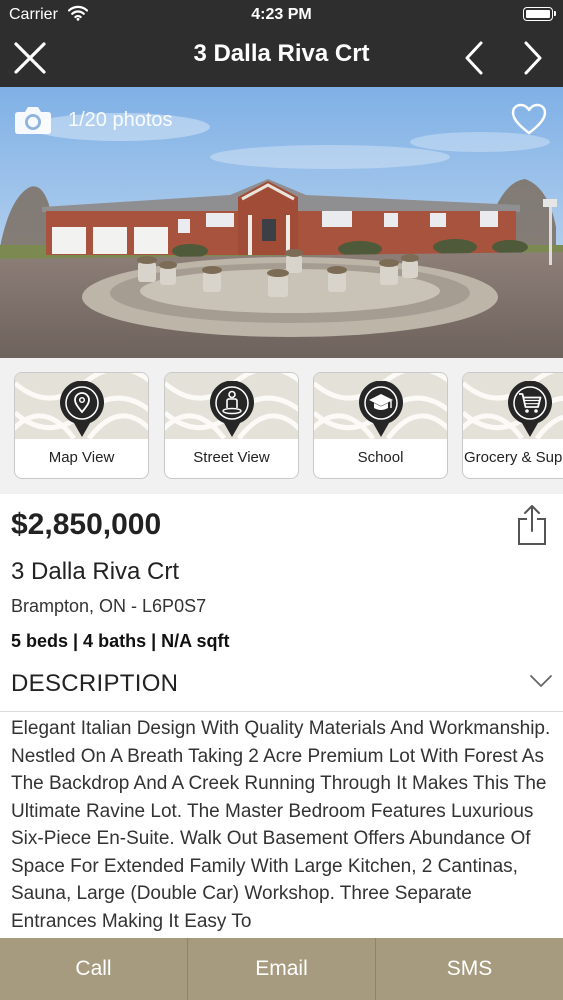 This screenshot has width=563, height=1000. I want to click on street-view-button: Street View, so click(231, 425).